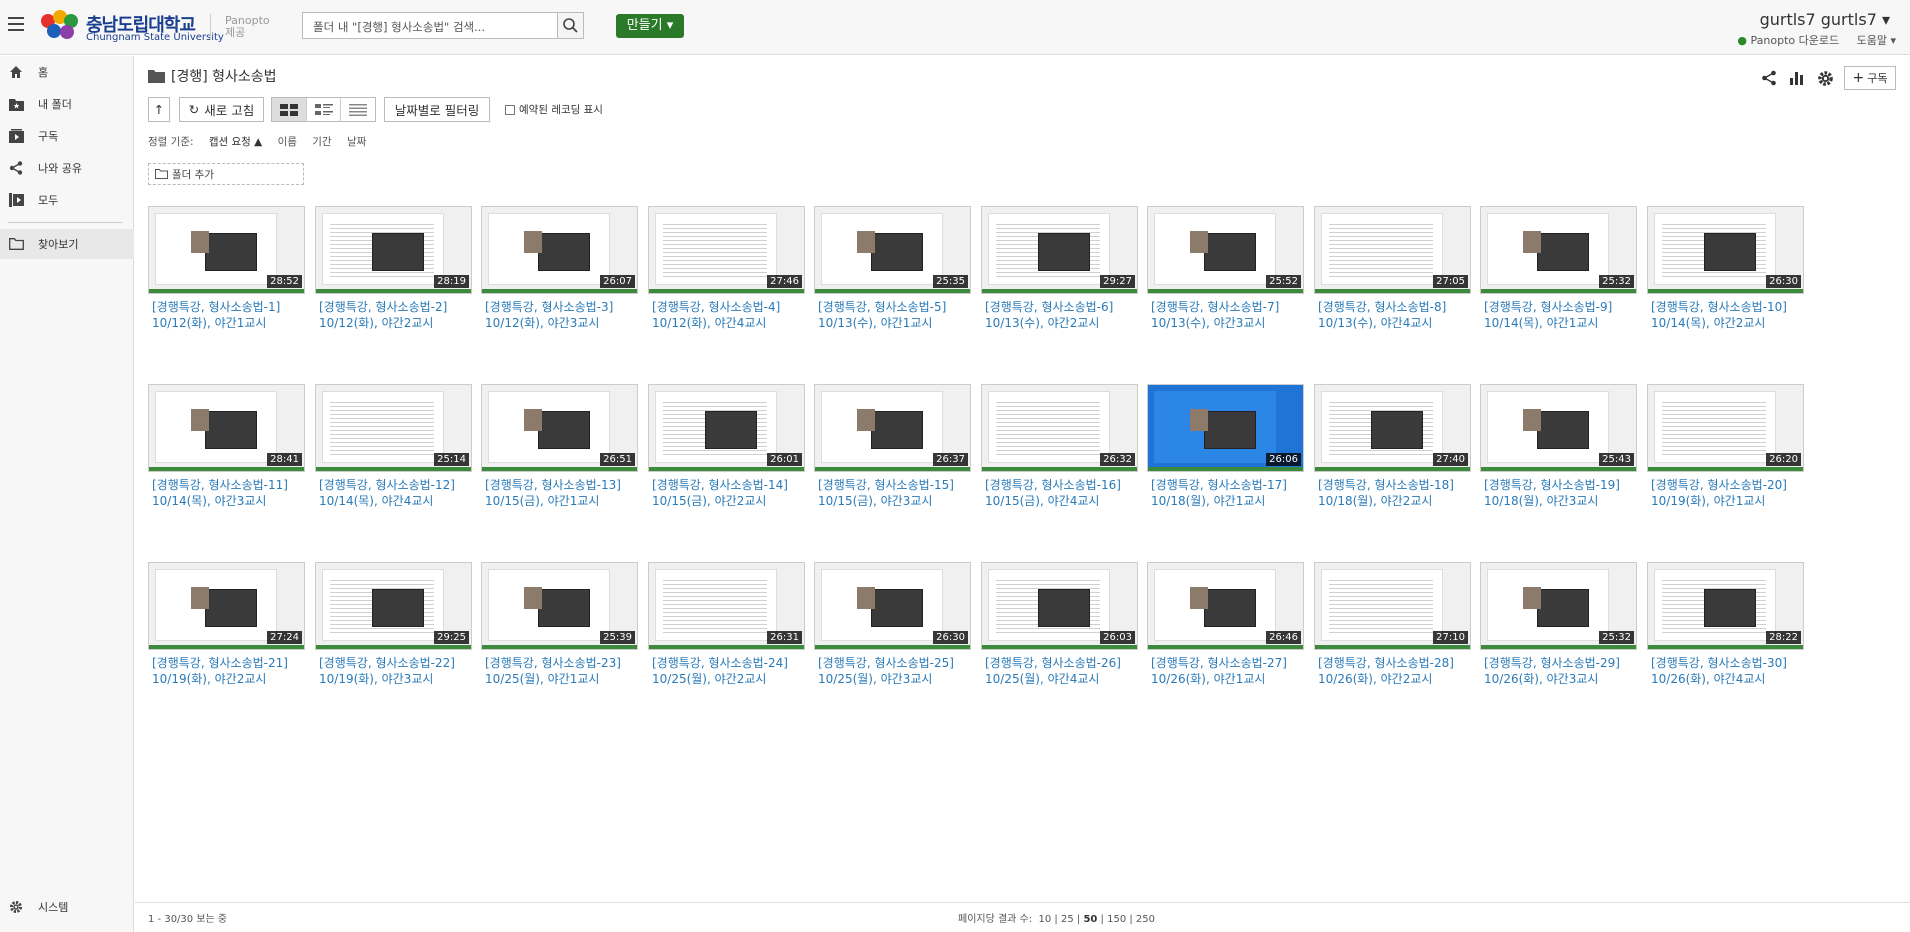  What do you see at coordinates (67, 200) in the screenshot?
I see `sidebar-item-everything: 모두` at bounding box center [67, 200].